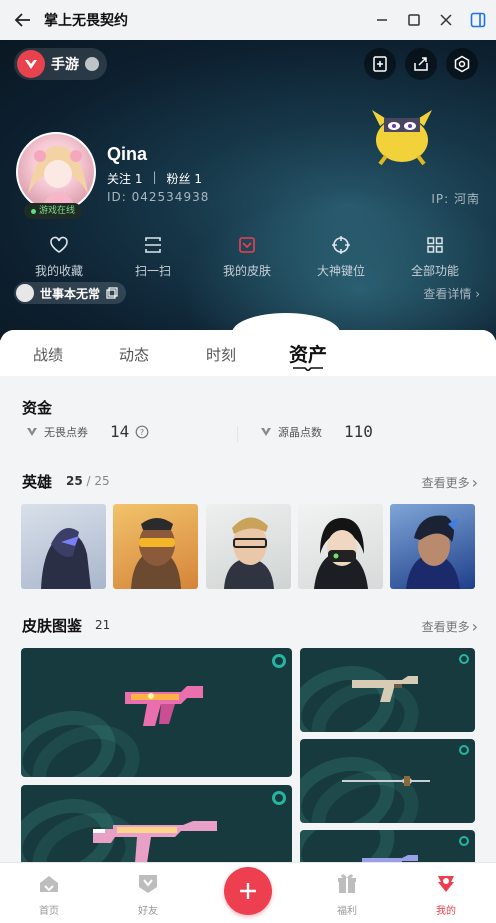  Describe the element at coordinates (48, 354) in the screenshot. I see `tab-record: 战绩` at that location.